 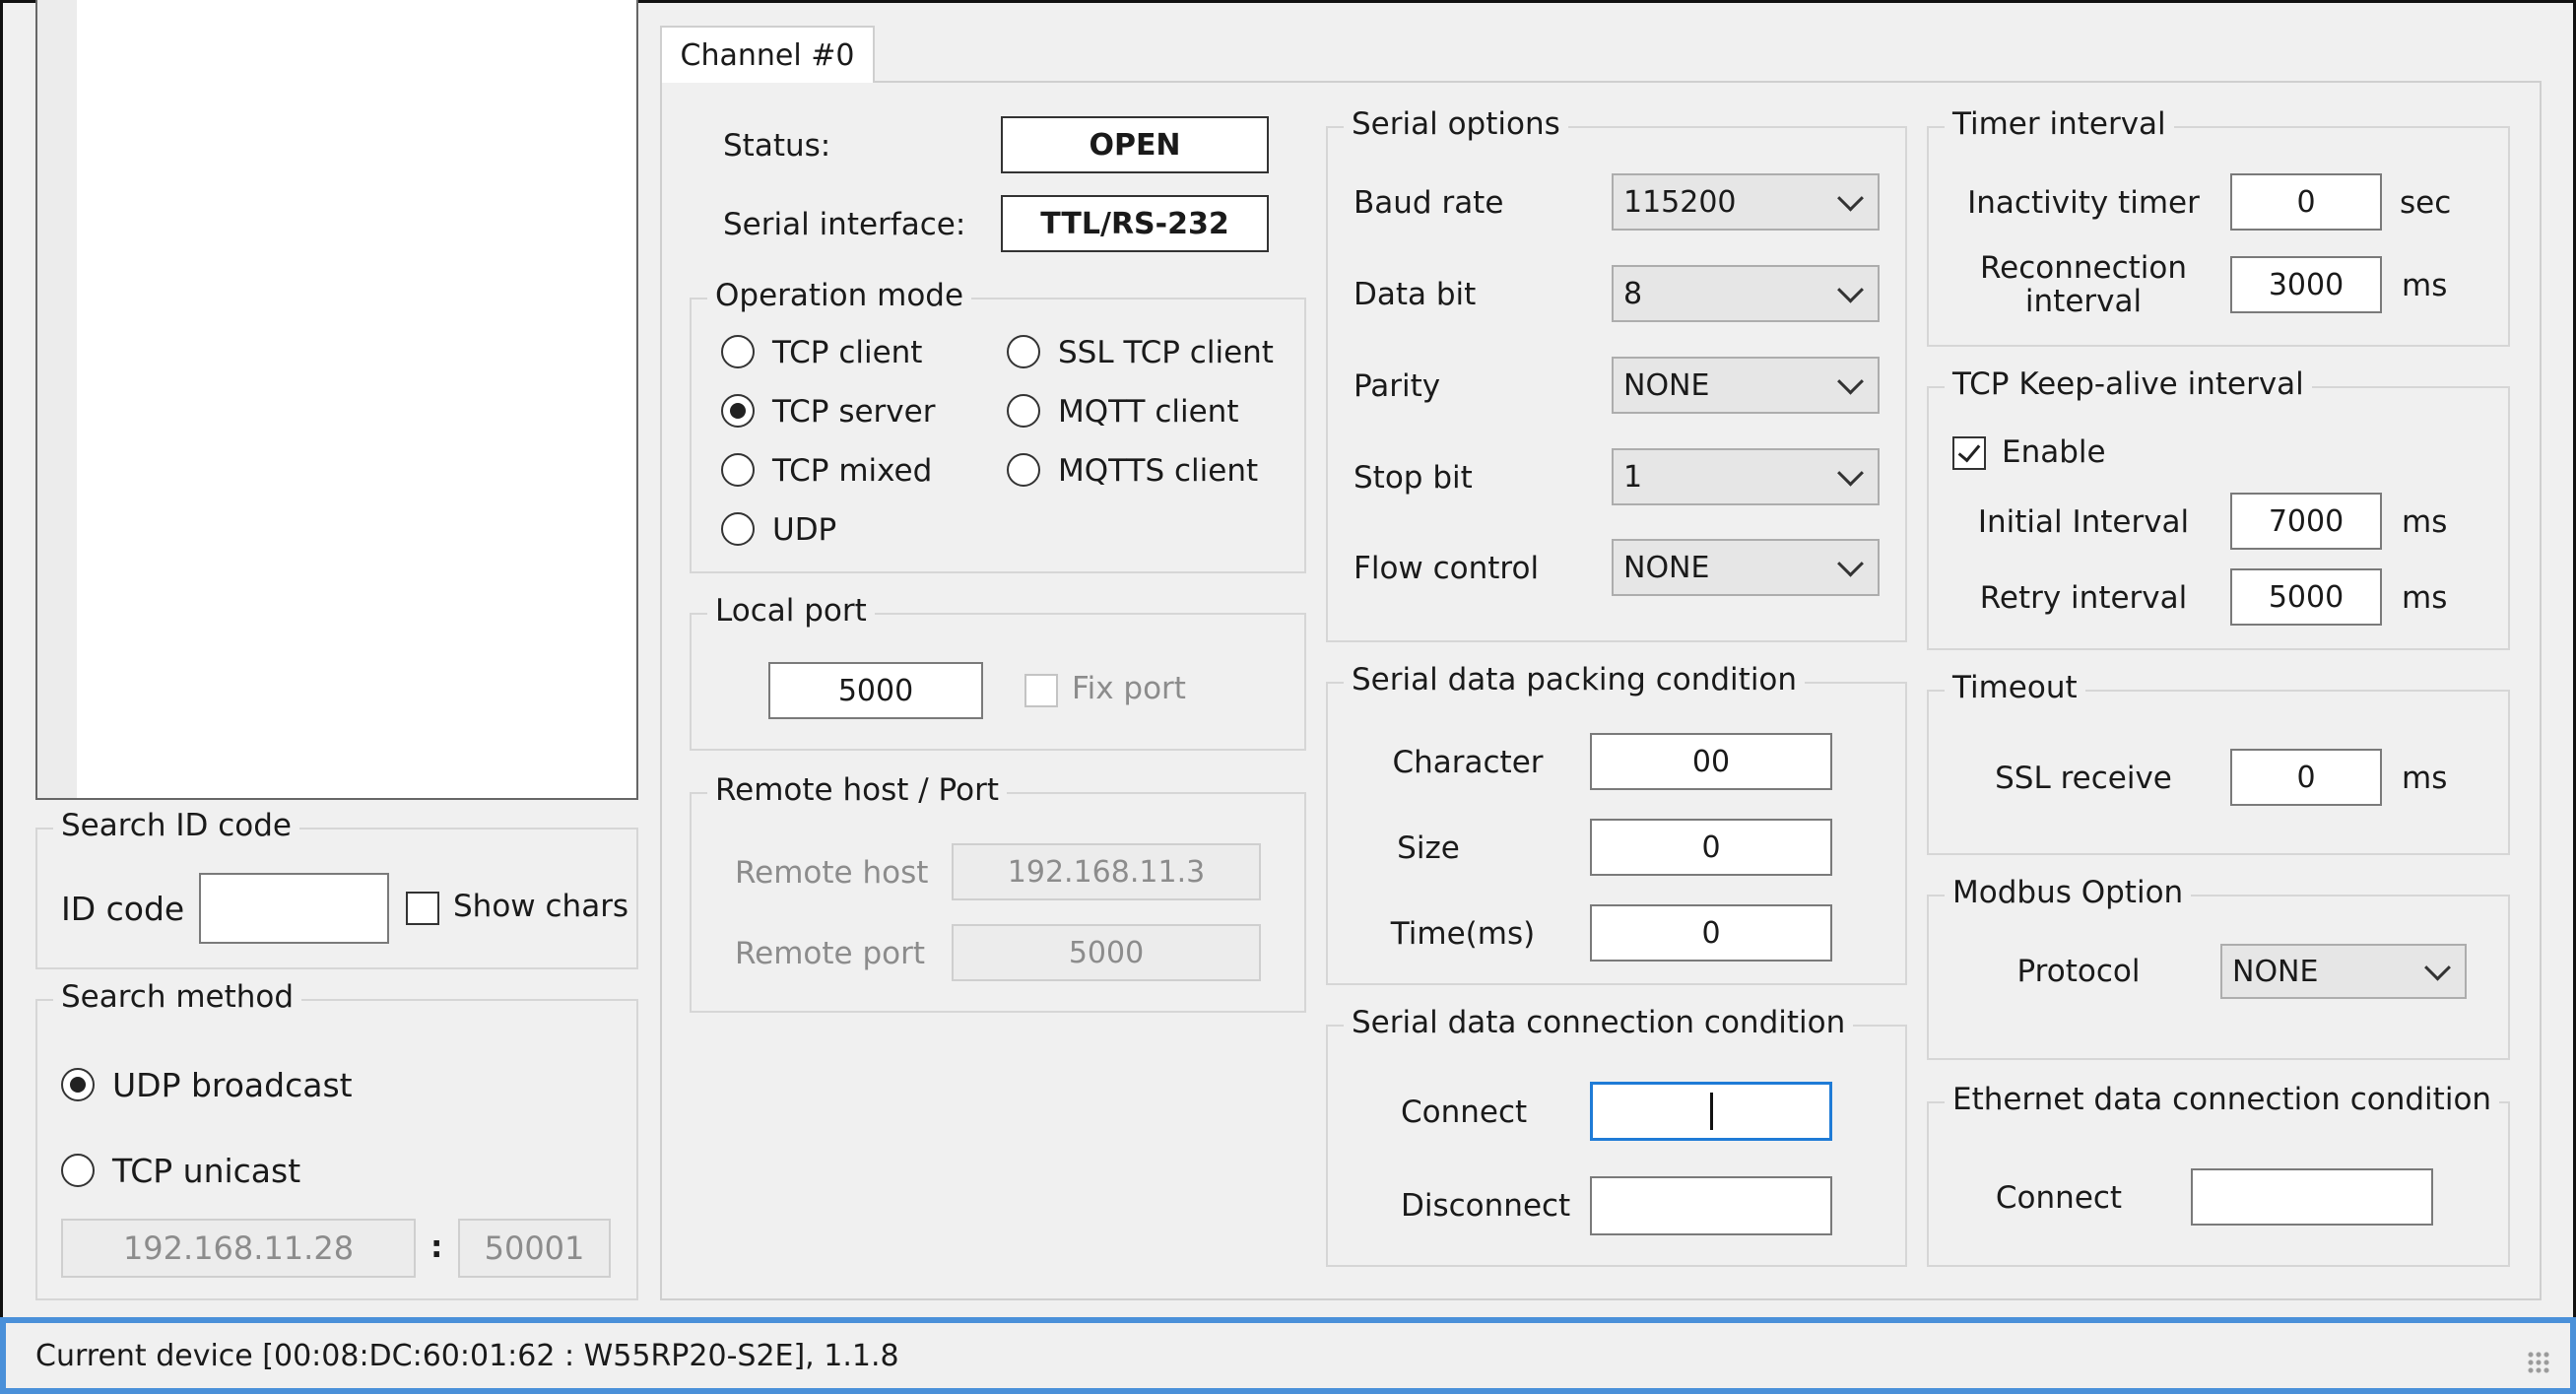 I want to click on unicast-port-input: 50001, so click(x=535, y=1249).